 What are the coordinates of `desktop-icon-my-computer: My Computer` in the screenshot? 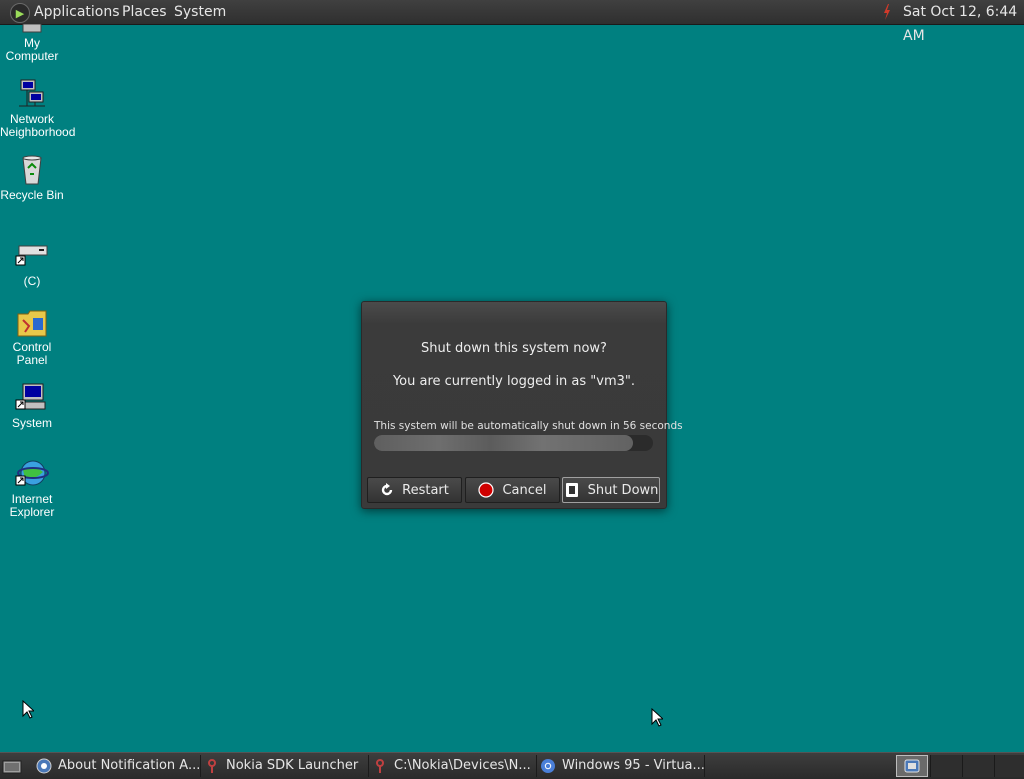 It's located at (32, 43).